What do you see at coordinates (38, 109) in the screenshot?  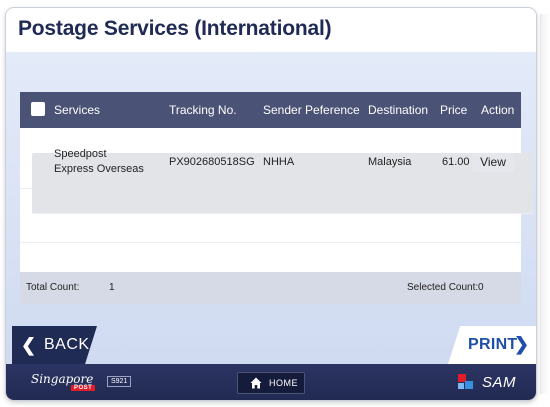 I see `select-all-checkbox` at bounding box center [38, 109].